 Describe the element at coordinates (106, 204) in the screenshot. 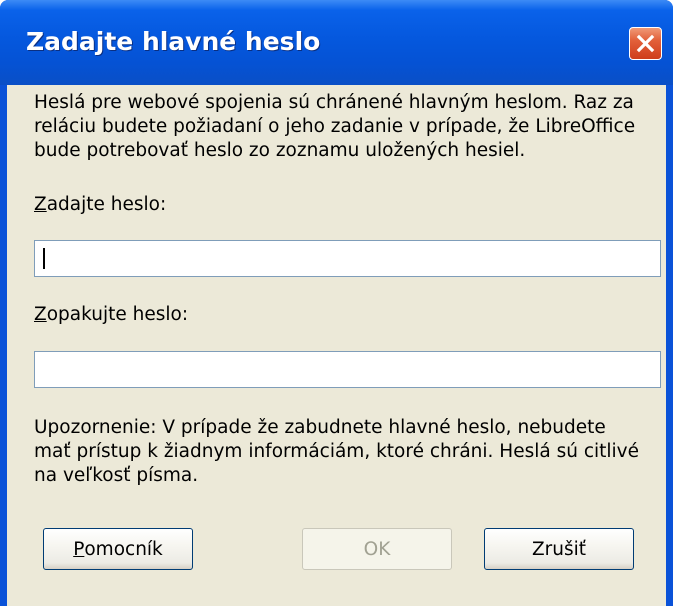

I see `password-label-text: adajte heslo:` at that location.